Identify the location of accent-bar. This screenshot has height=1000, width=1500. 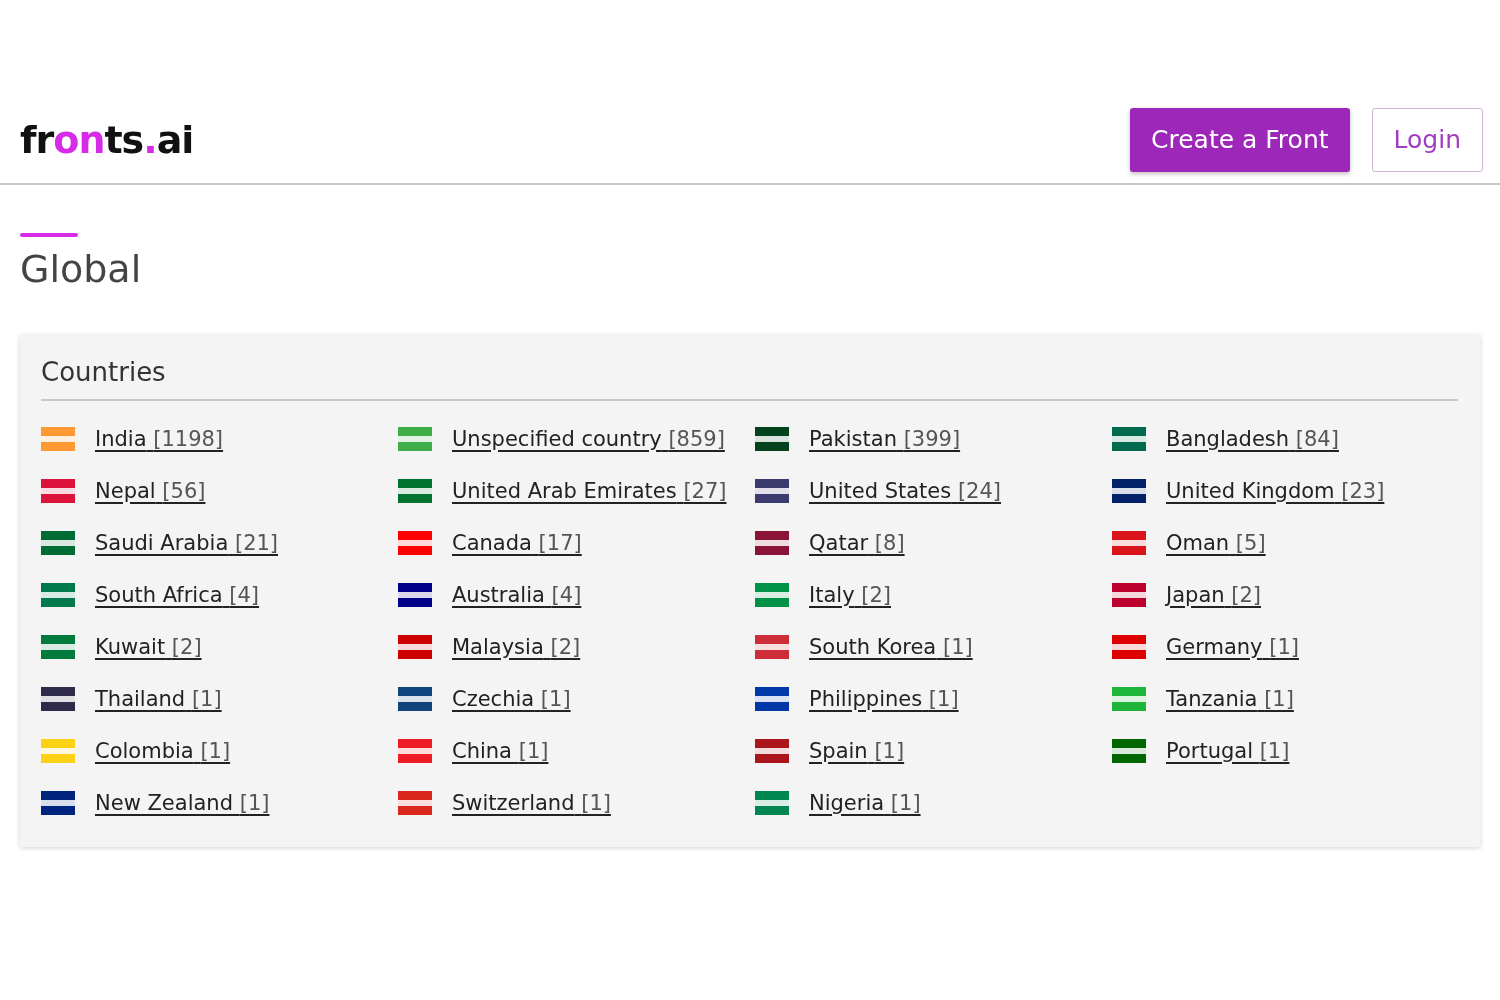
(49, 235).